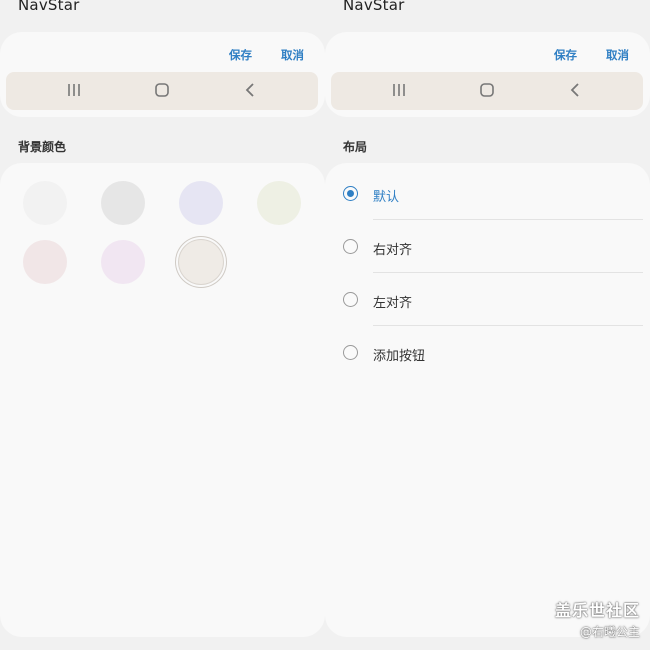 The image size is (650, 650). What do you see at coordinates (493, 348) in the screenshot?
I see `layout-option-add-button: 添加按钮` at bounding box center [493, 348].